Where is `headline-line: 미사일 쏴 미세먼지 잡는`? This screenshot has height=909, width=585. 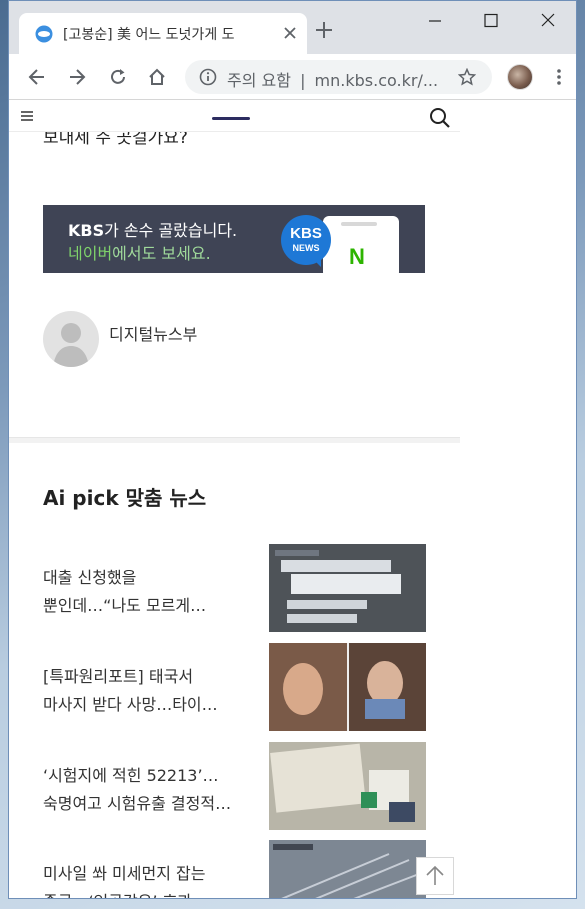
headline-line: 미사일 쏴 미세먼지 잡는 is located at coordinates (124, 873).